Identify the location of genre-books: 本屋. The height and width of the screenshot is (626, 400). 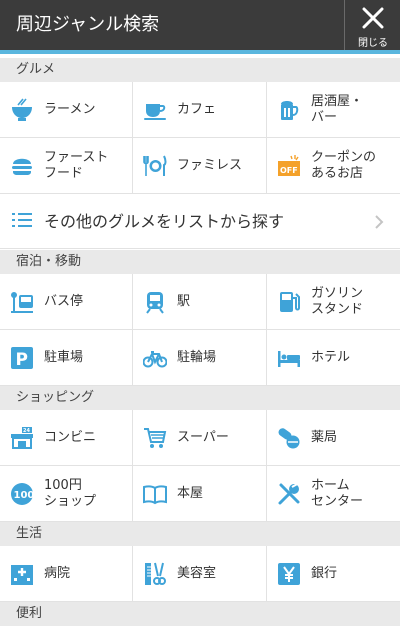
(200, 494).